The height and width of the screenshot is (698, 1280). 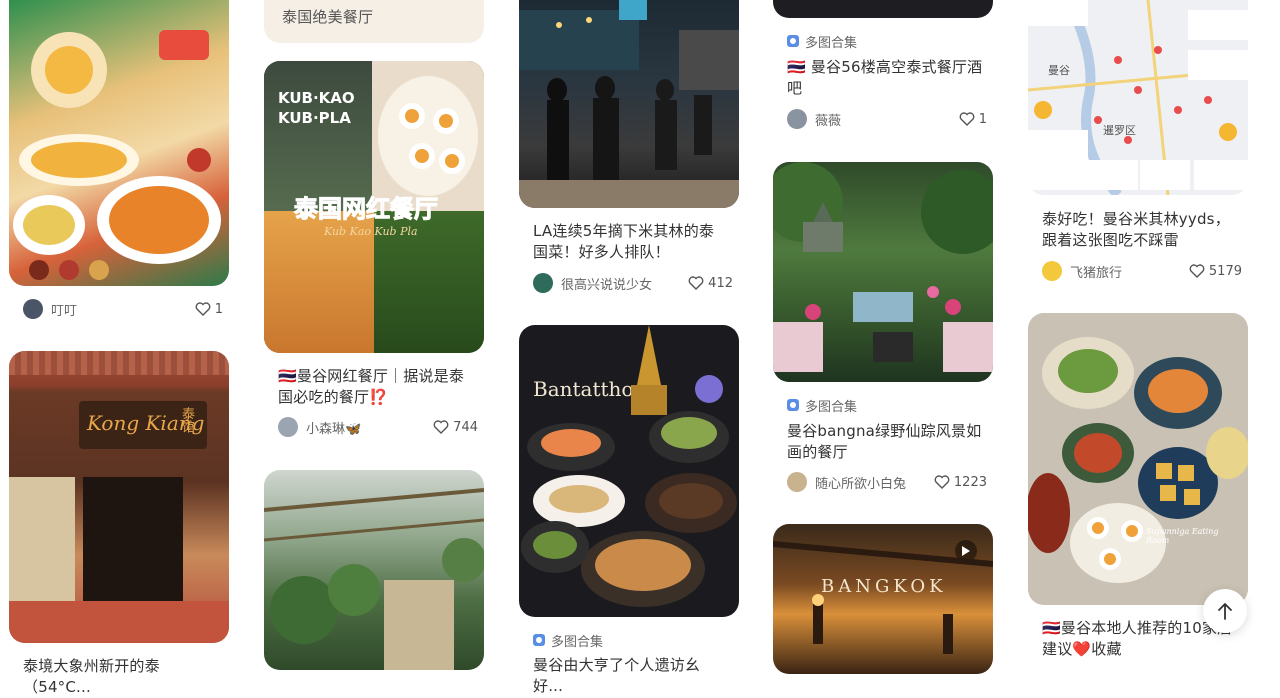 I want to click on note-title: 泰好吃！曼谷米其林yyds，跟着这张图吃不踩雷, so click(x=1140, y=230).